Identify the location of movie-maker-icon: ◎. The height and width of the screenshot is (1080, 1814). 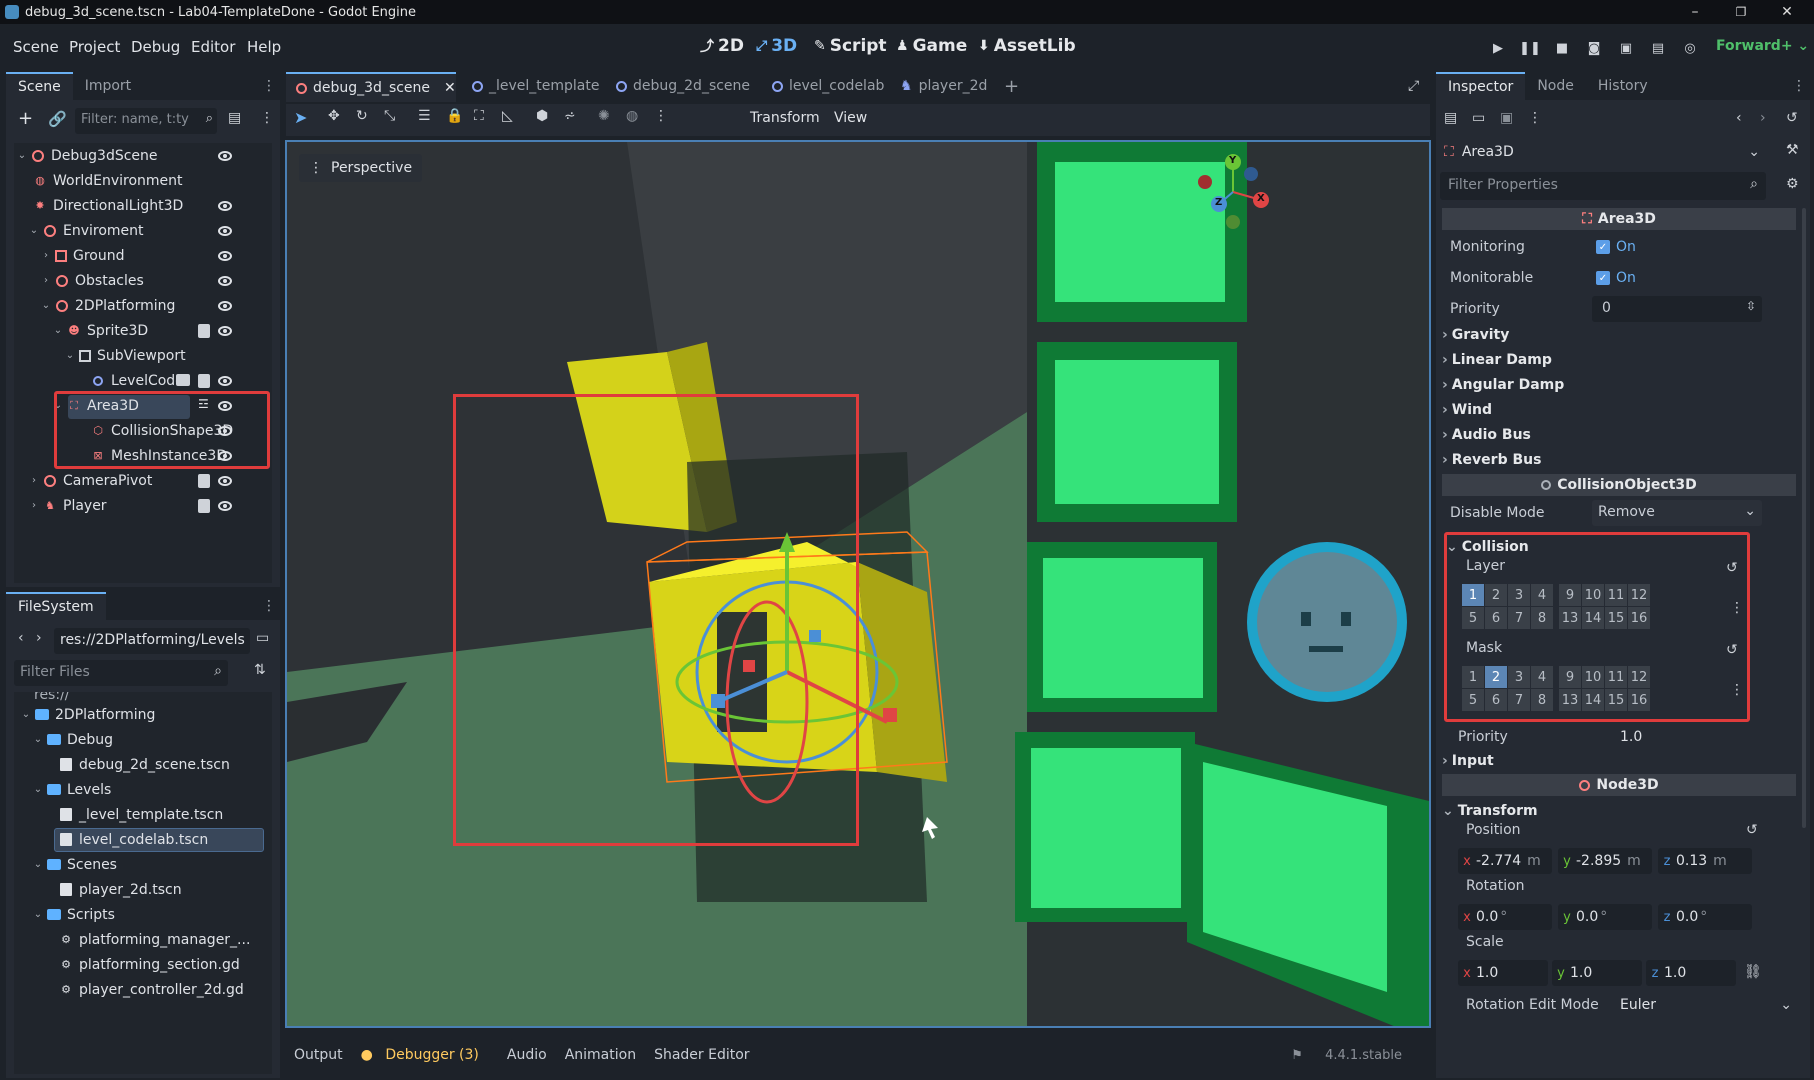
(1690, 48).